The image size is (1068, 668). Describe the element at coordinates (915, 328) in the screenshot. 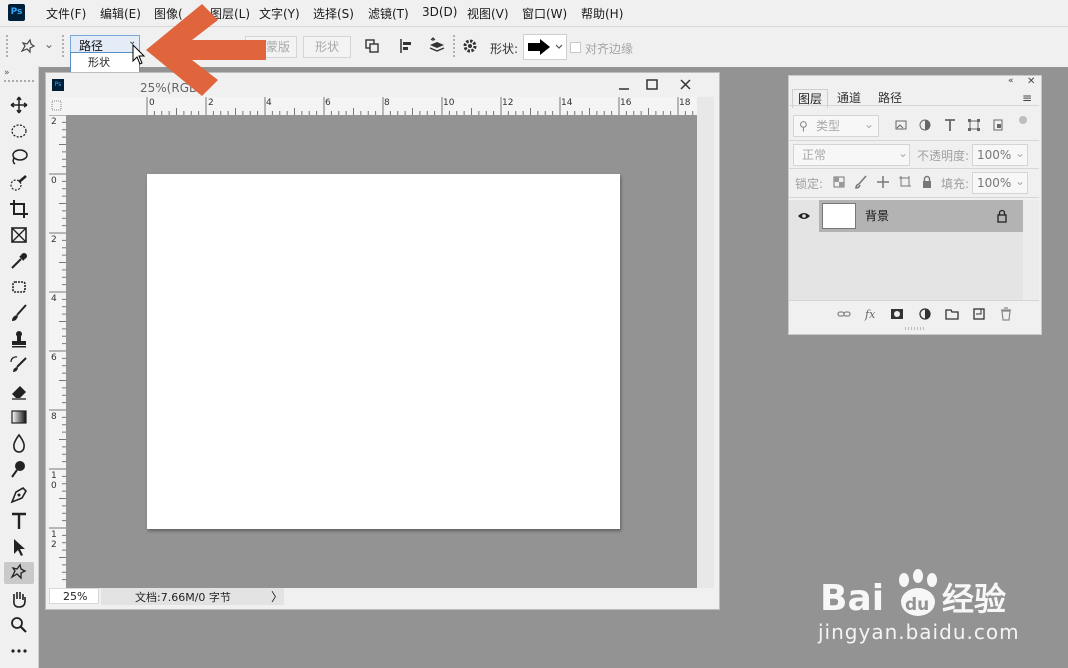

I see `panel-resize-grip` at that location.